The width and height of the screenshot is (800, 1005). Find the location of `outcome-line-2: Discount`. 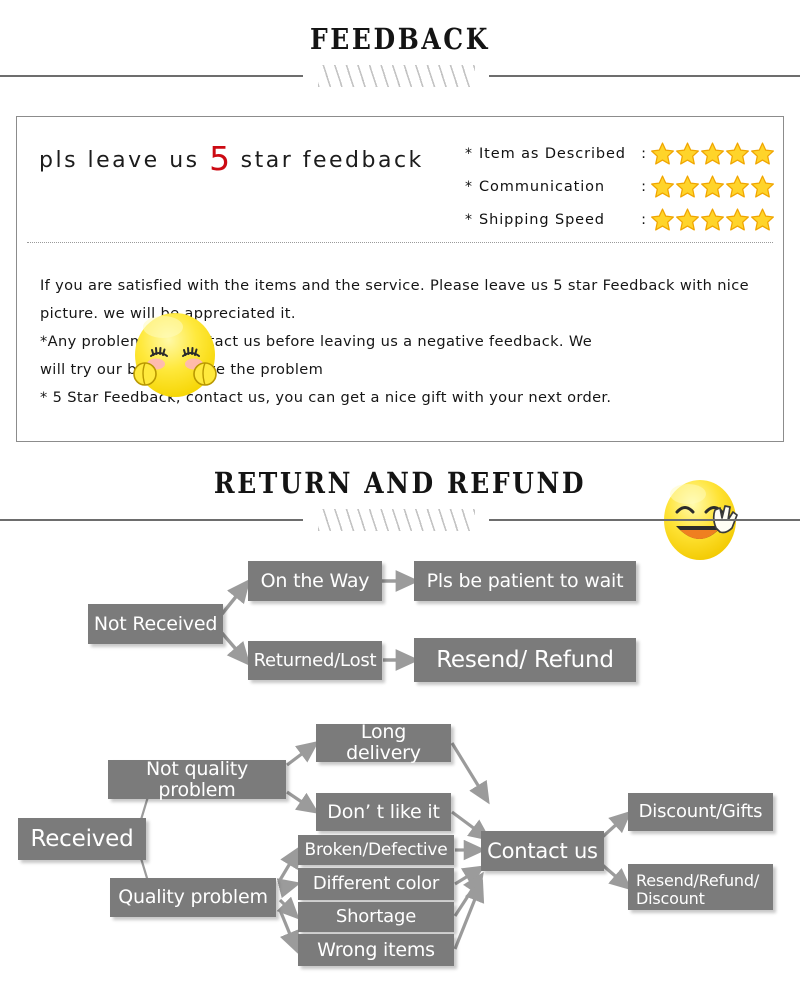

outcome-line-2: Discount is located at coordinates (670, 898).